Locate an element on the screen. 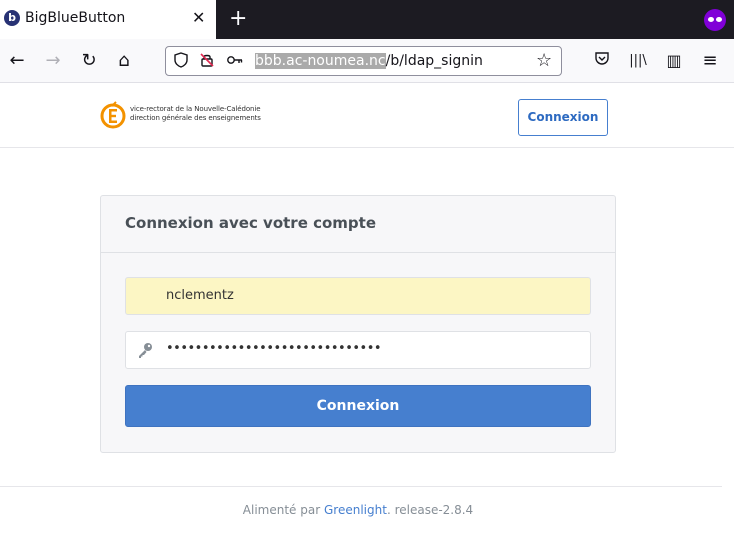  footer-divider is located at coordinates (361, 486).